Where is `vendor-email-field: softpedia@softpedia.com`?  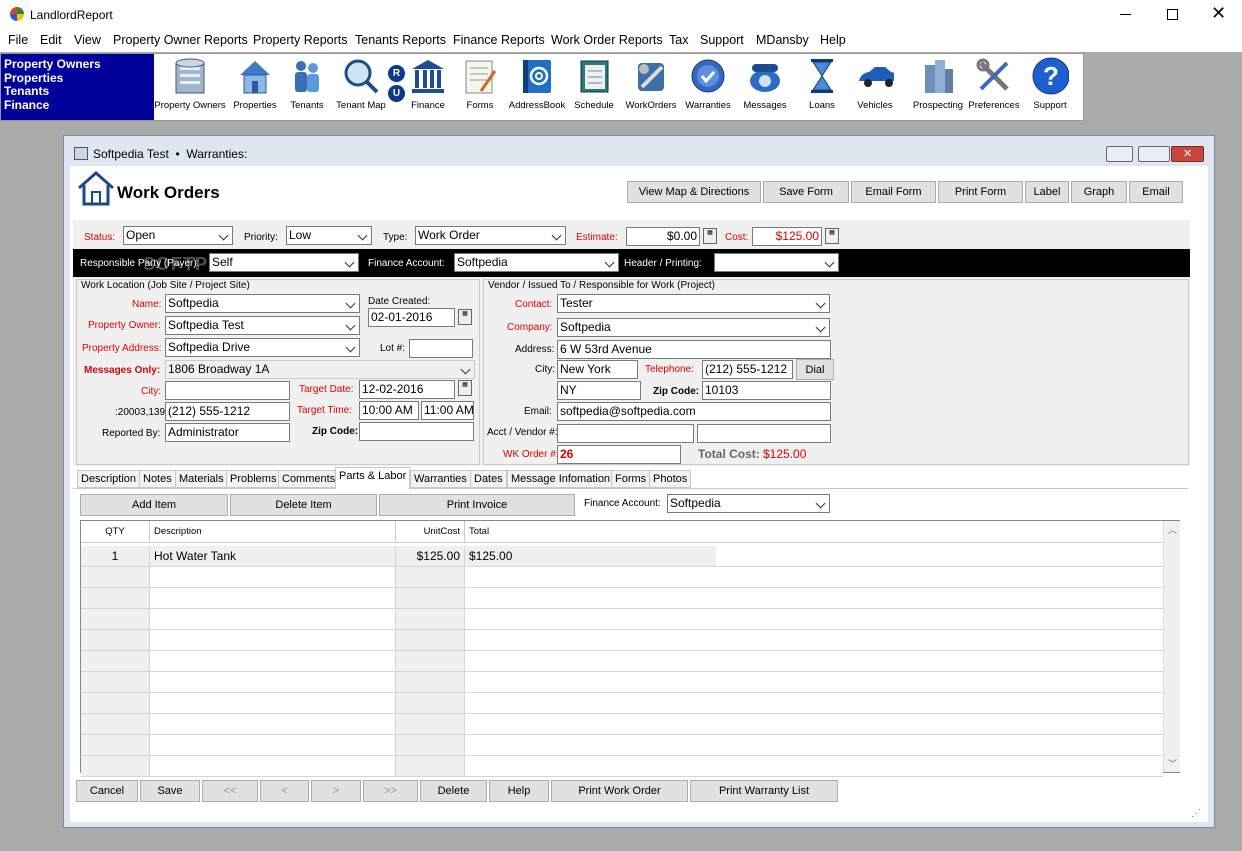
vendor-email-field: softpedia@softpedia.com is located at coordinates (694, 411).